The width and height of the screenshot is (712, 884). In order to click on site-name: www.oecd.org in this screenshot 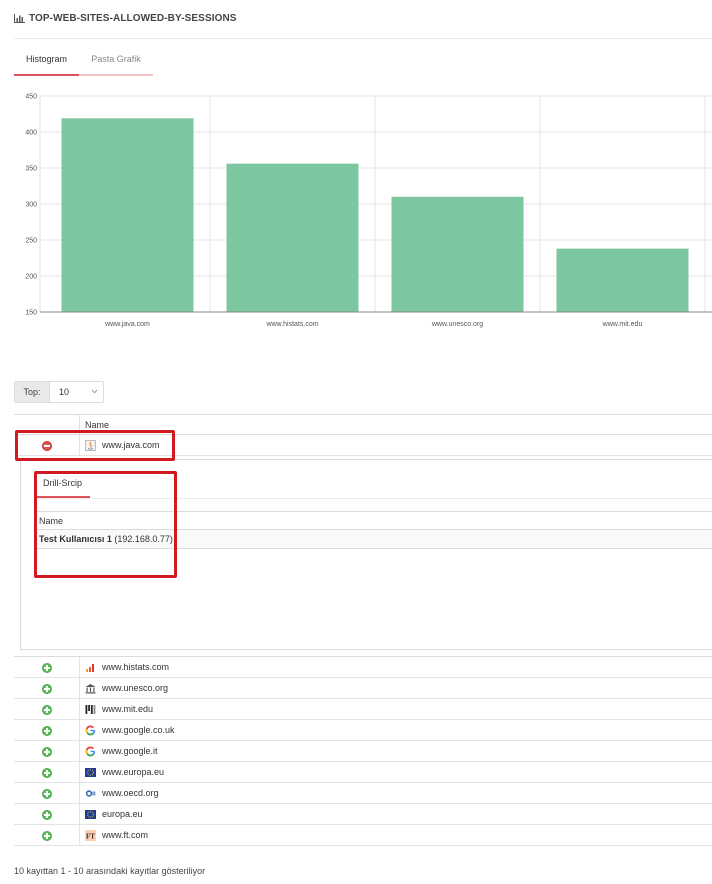, I will do `click(130, 793)`.